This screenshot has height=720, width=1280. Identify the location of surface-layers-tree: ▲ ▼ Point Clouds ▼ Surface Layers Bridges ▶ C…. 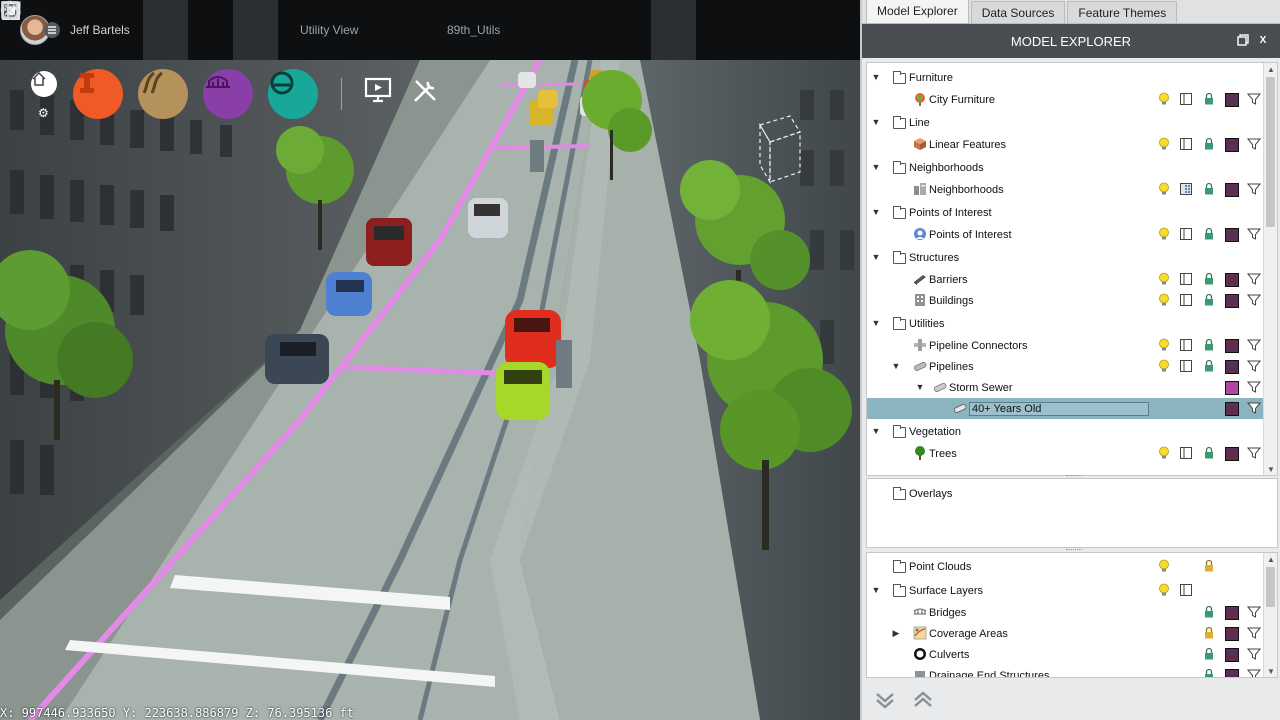
(1072, 615).